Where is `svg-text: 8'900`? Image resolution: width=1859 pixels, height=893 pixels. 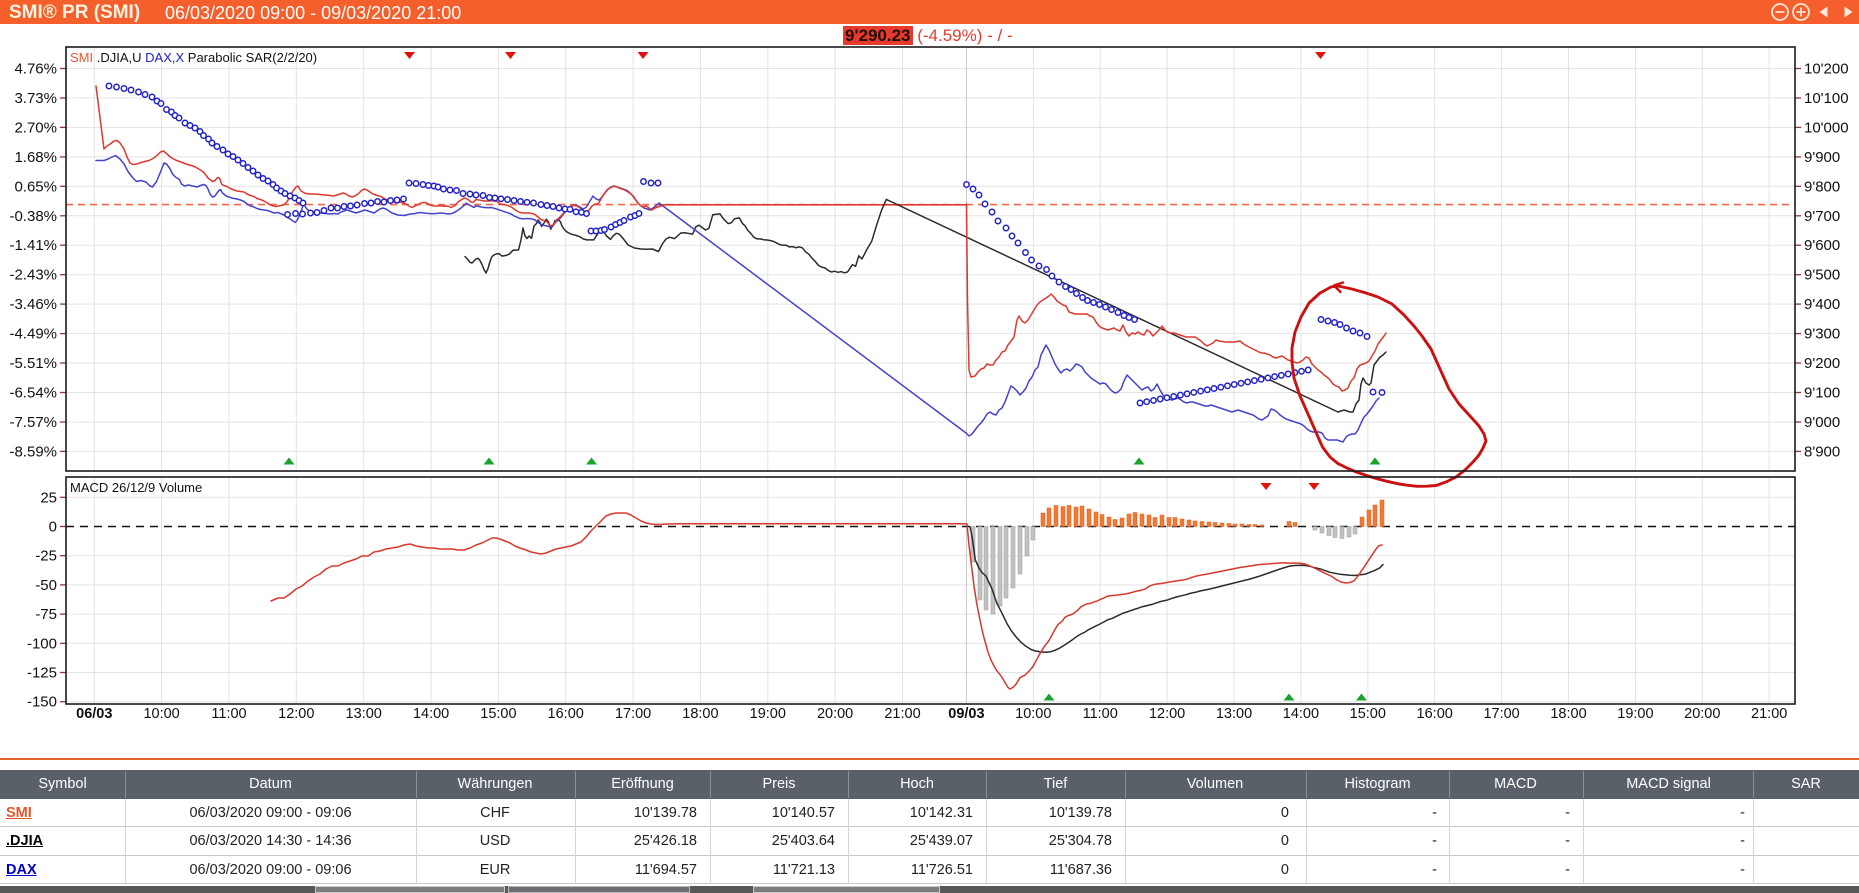 svg-text: 8'900 is located at coordinates (1822, 451).